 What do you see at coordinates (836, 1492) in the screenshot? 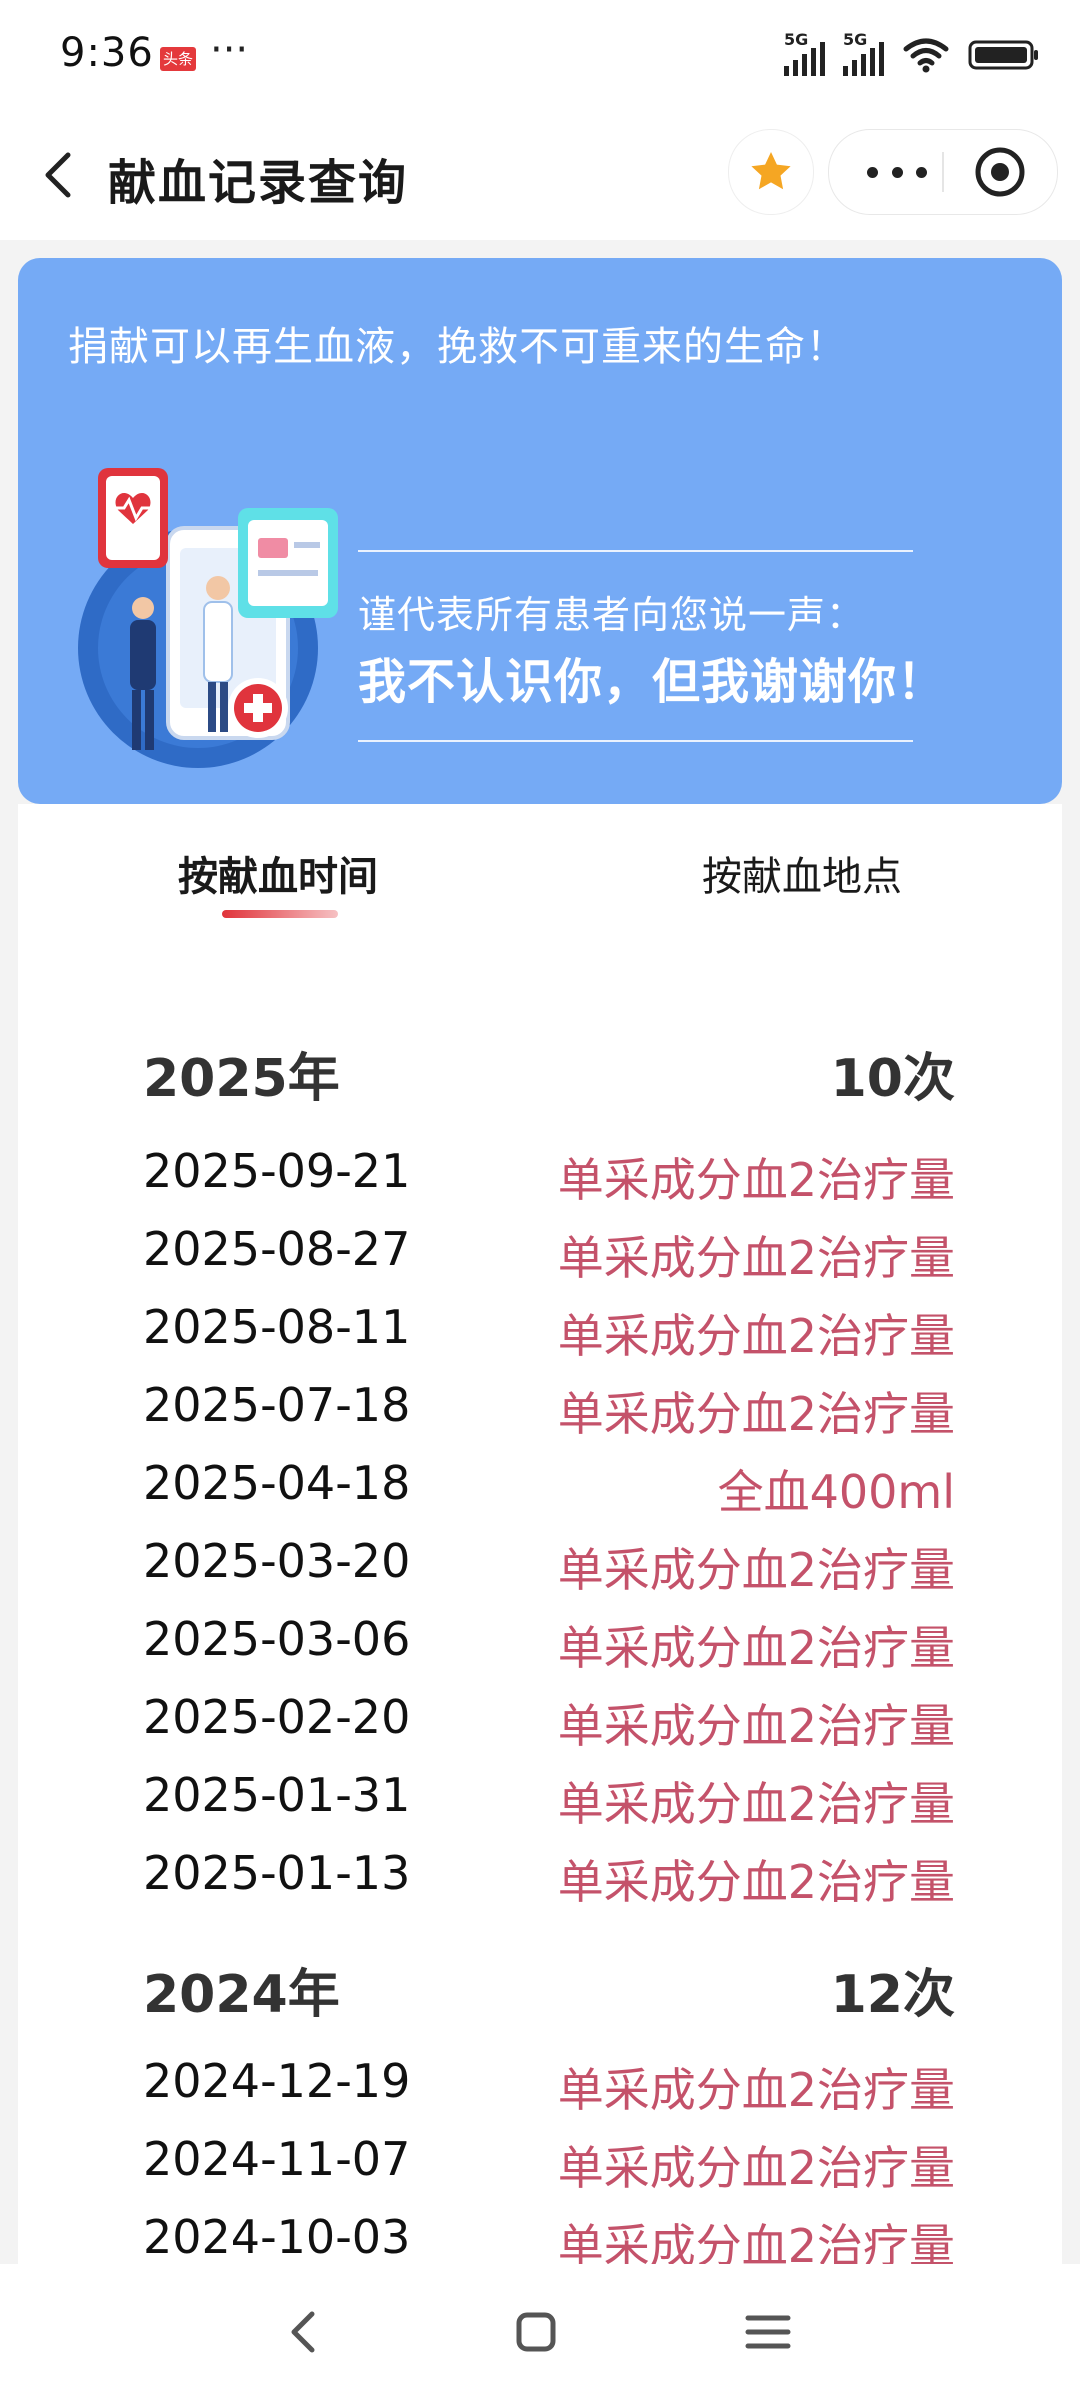
I see `record-type: 全血400ml` at bounding box center [836, 1492].